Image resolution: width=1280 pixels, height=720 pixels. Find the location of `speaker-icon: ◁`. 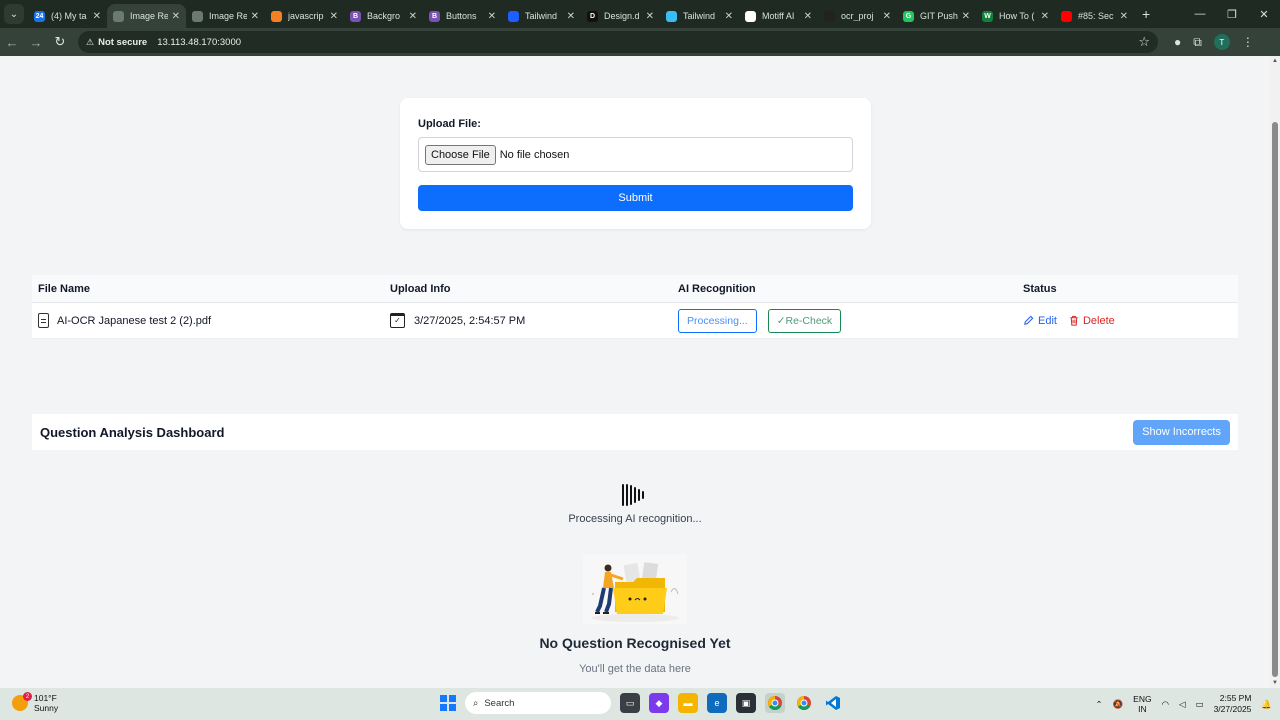

speaker-icon: ◁ is located at coordinates (1182, 704).